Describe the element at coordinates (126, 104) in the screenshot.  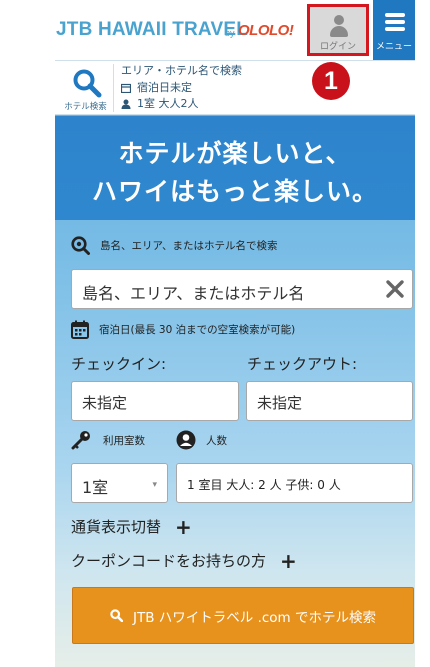
I see `person-icon` at that location.